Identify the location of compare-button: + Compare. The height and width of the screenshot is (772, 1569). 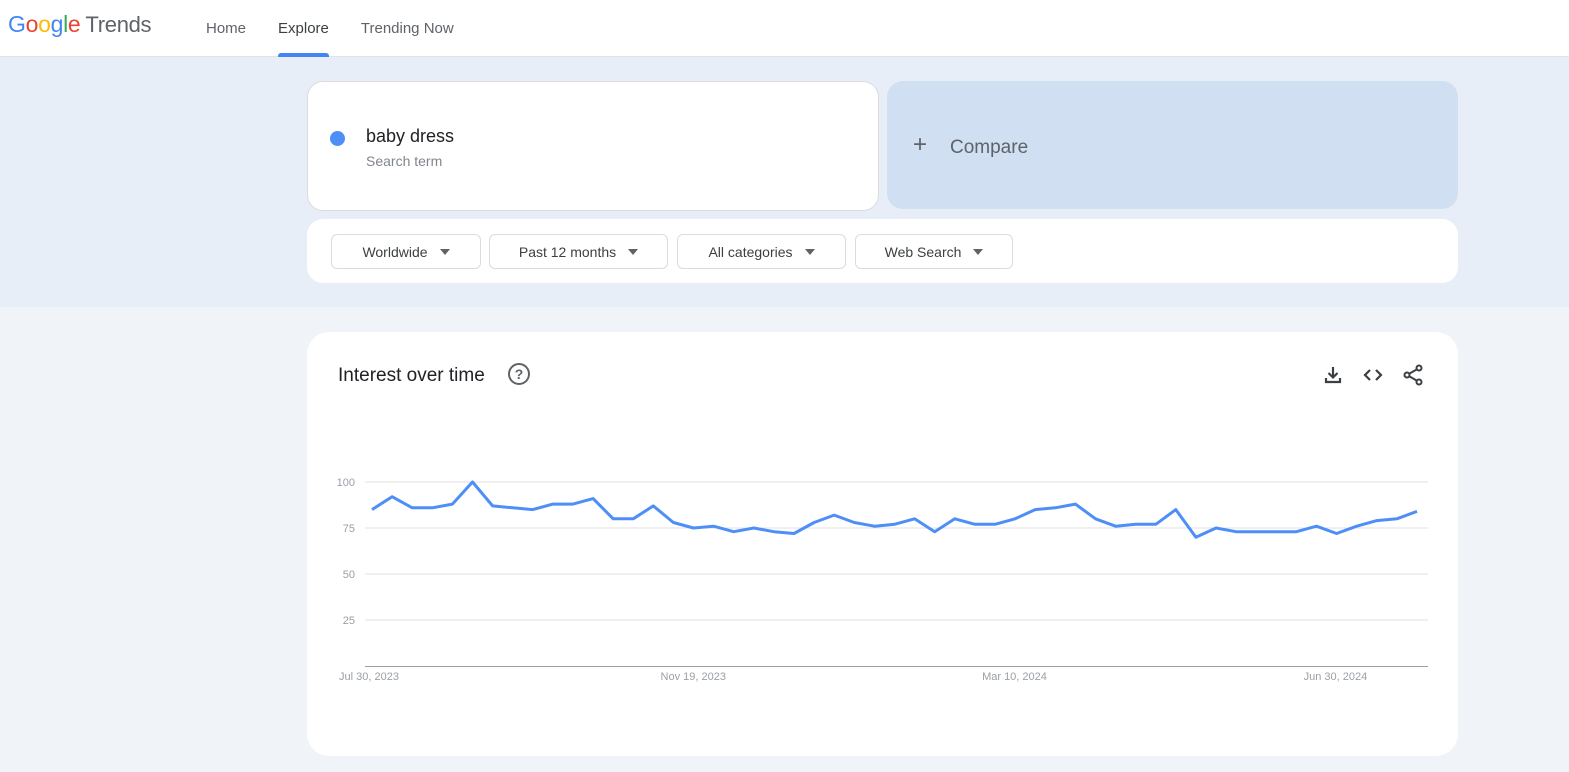
(1172, 145).